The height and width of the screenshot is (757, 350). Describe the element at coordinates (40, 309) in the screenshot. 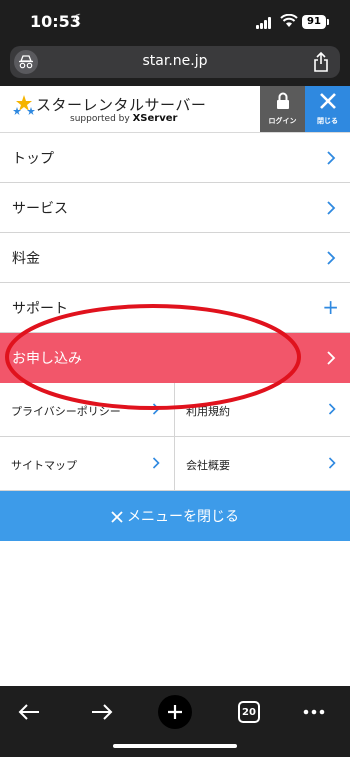

I see `menu-item-label: サポート` at that location.